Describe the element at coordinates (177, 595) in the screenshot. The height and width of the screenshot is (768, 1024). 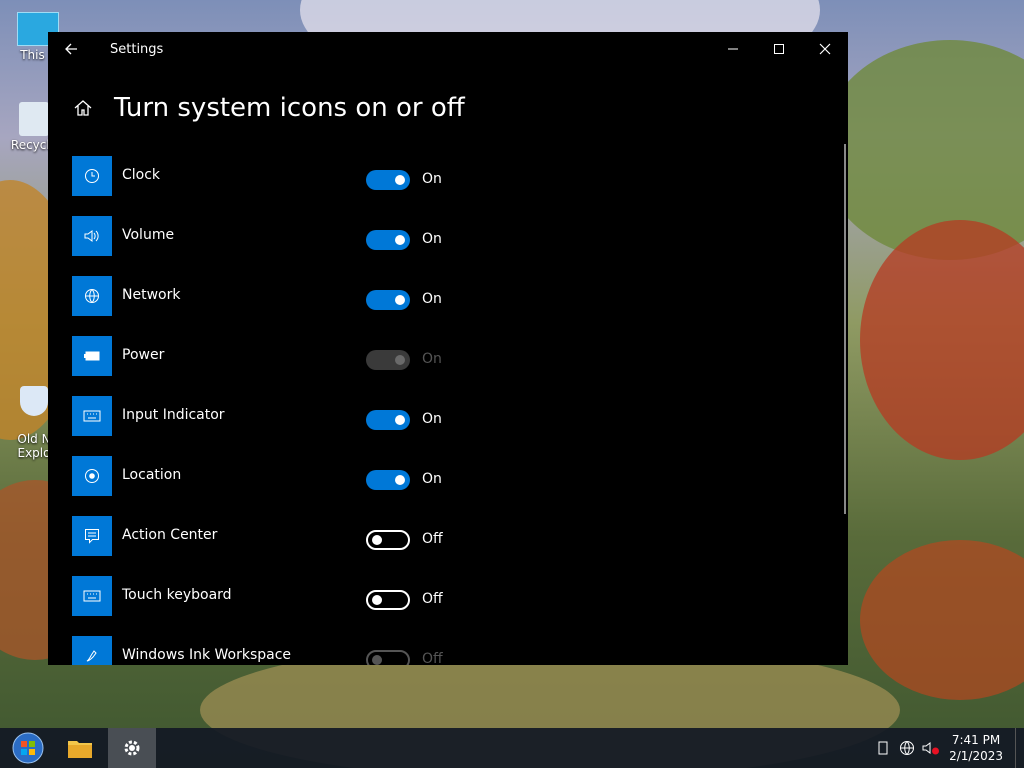
I see `setting-label: Touch keyboard` at that location.